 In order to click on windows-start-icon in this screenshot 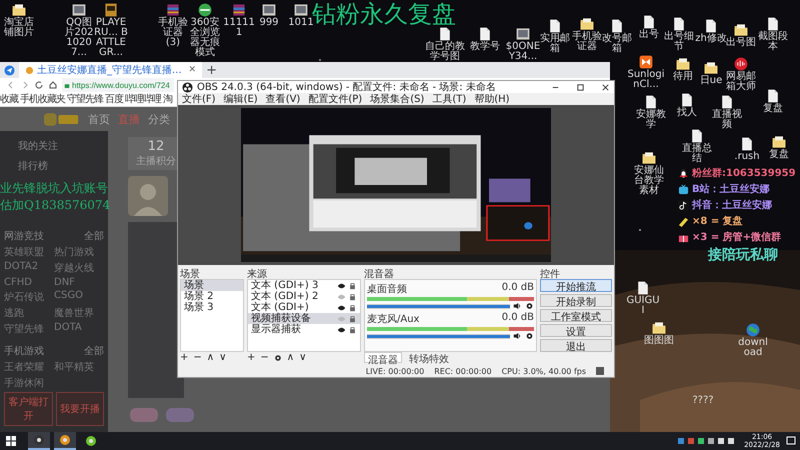, I will do `click(11, 441)`.